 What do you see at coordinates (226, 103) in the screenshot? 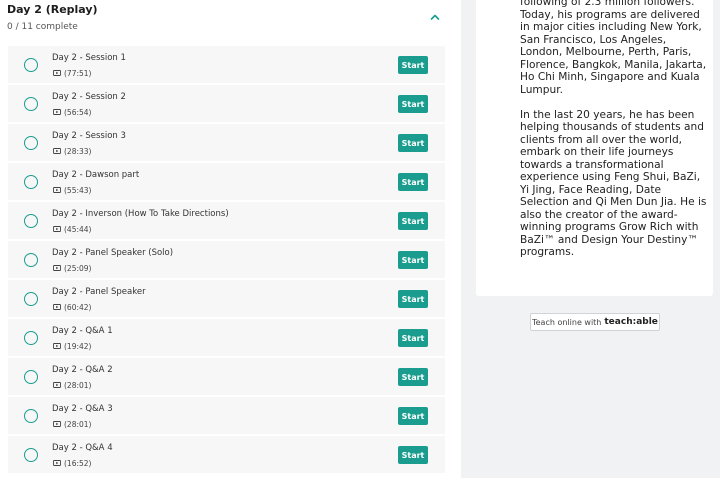
I see `lecture-item: Day 2 - Session 2 (56:54) Start` at bounding box center [226, 103].